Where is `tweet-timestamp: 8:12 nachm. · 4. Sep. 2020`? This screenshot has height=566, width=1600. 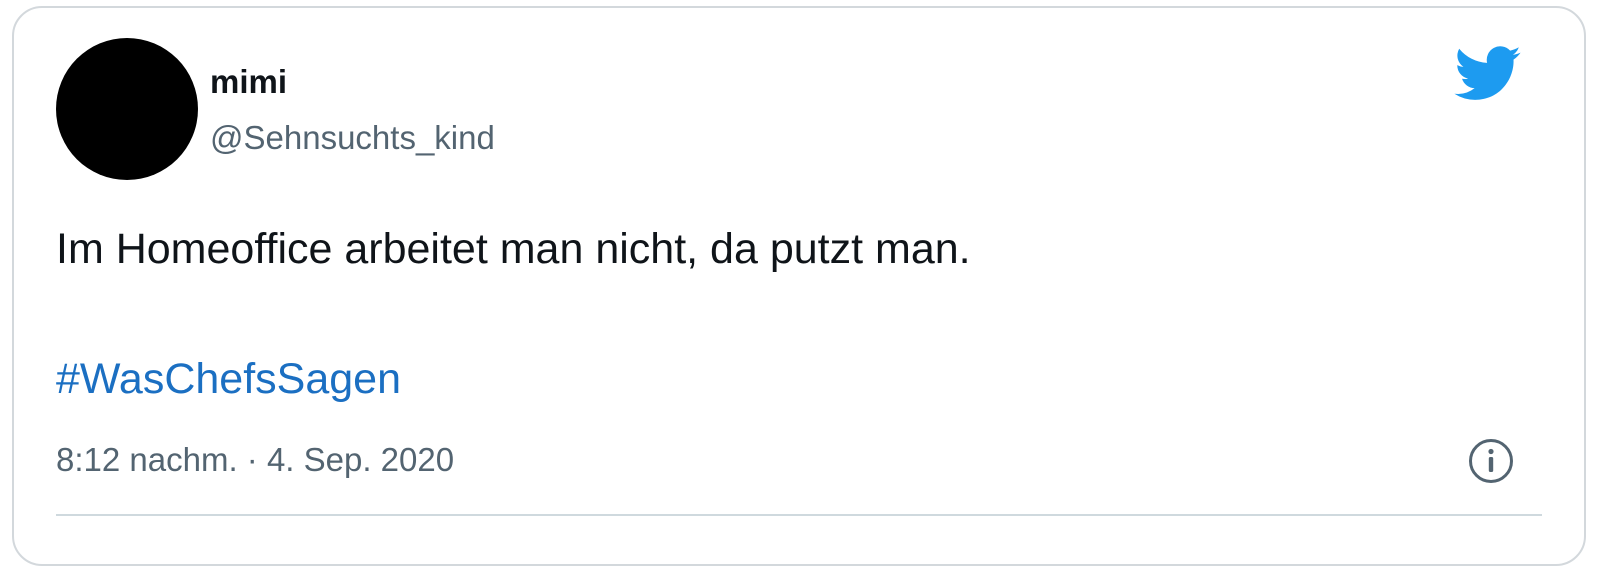 tweet-timestamp: 8:12 nachm. · 4. Sep. 2020 is located at coordinates (255, 460).